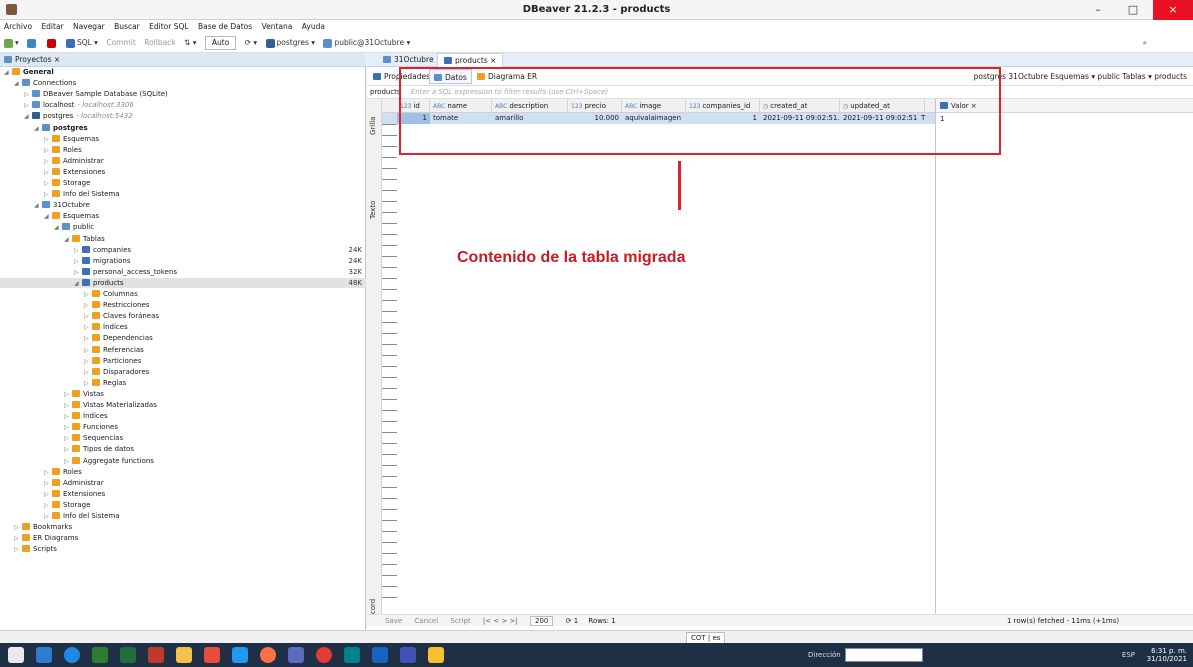 Image resolution: width=1193 pixels, height=667 pixels. What do you see at coordinates (100, 655) in the screenshot?
I see `project-icon` at bounding box center [100, 655].